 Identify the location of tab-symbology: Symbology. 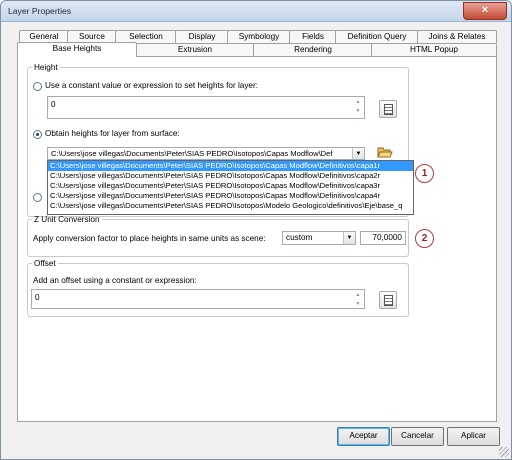
(259, 36).